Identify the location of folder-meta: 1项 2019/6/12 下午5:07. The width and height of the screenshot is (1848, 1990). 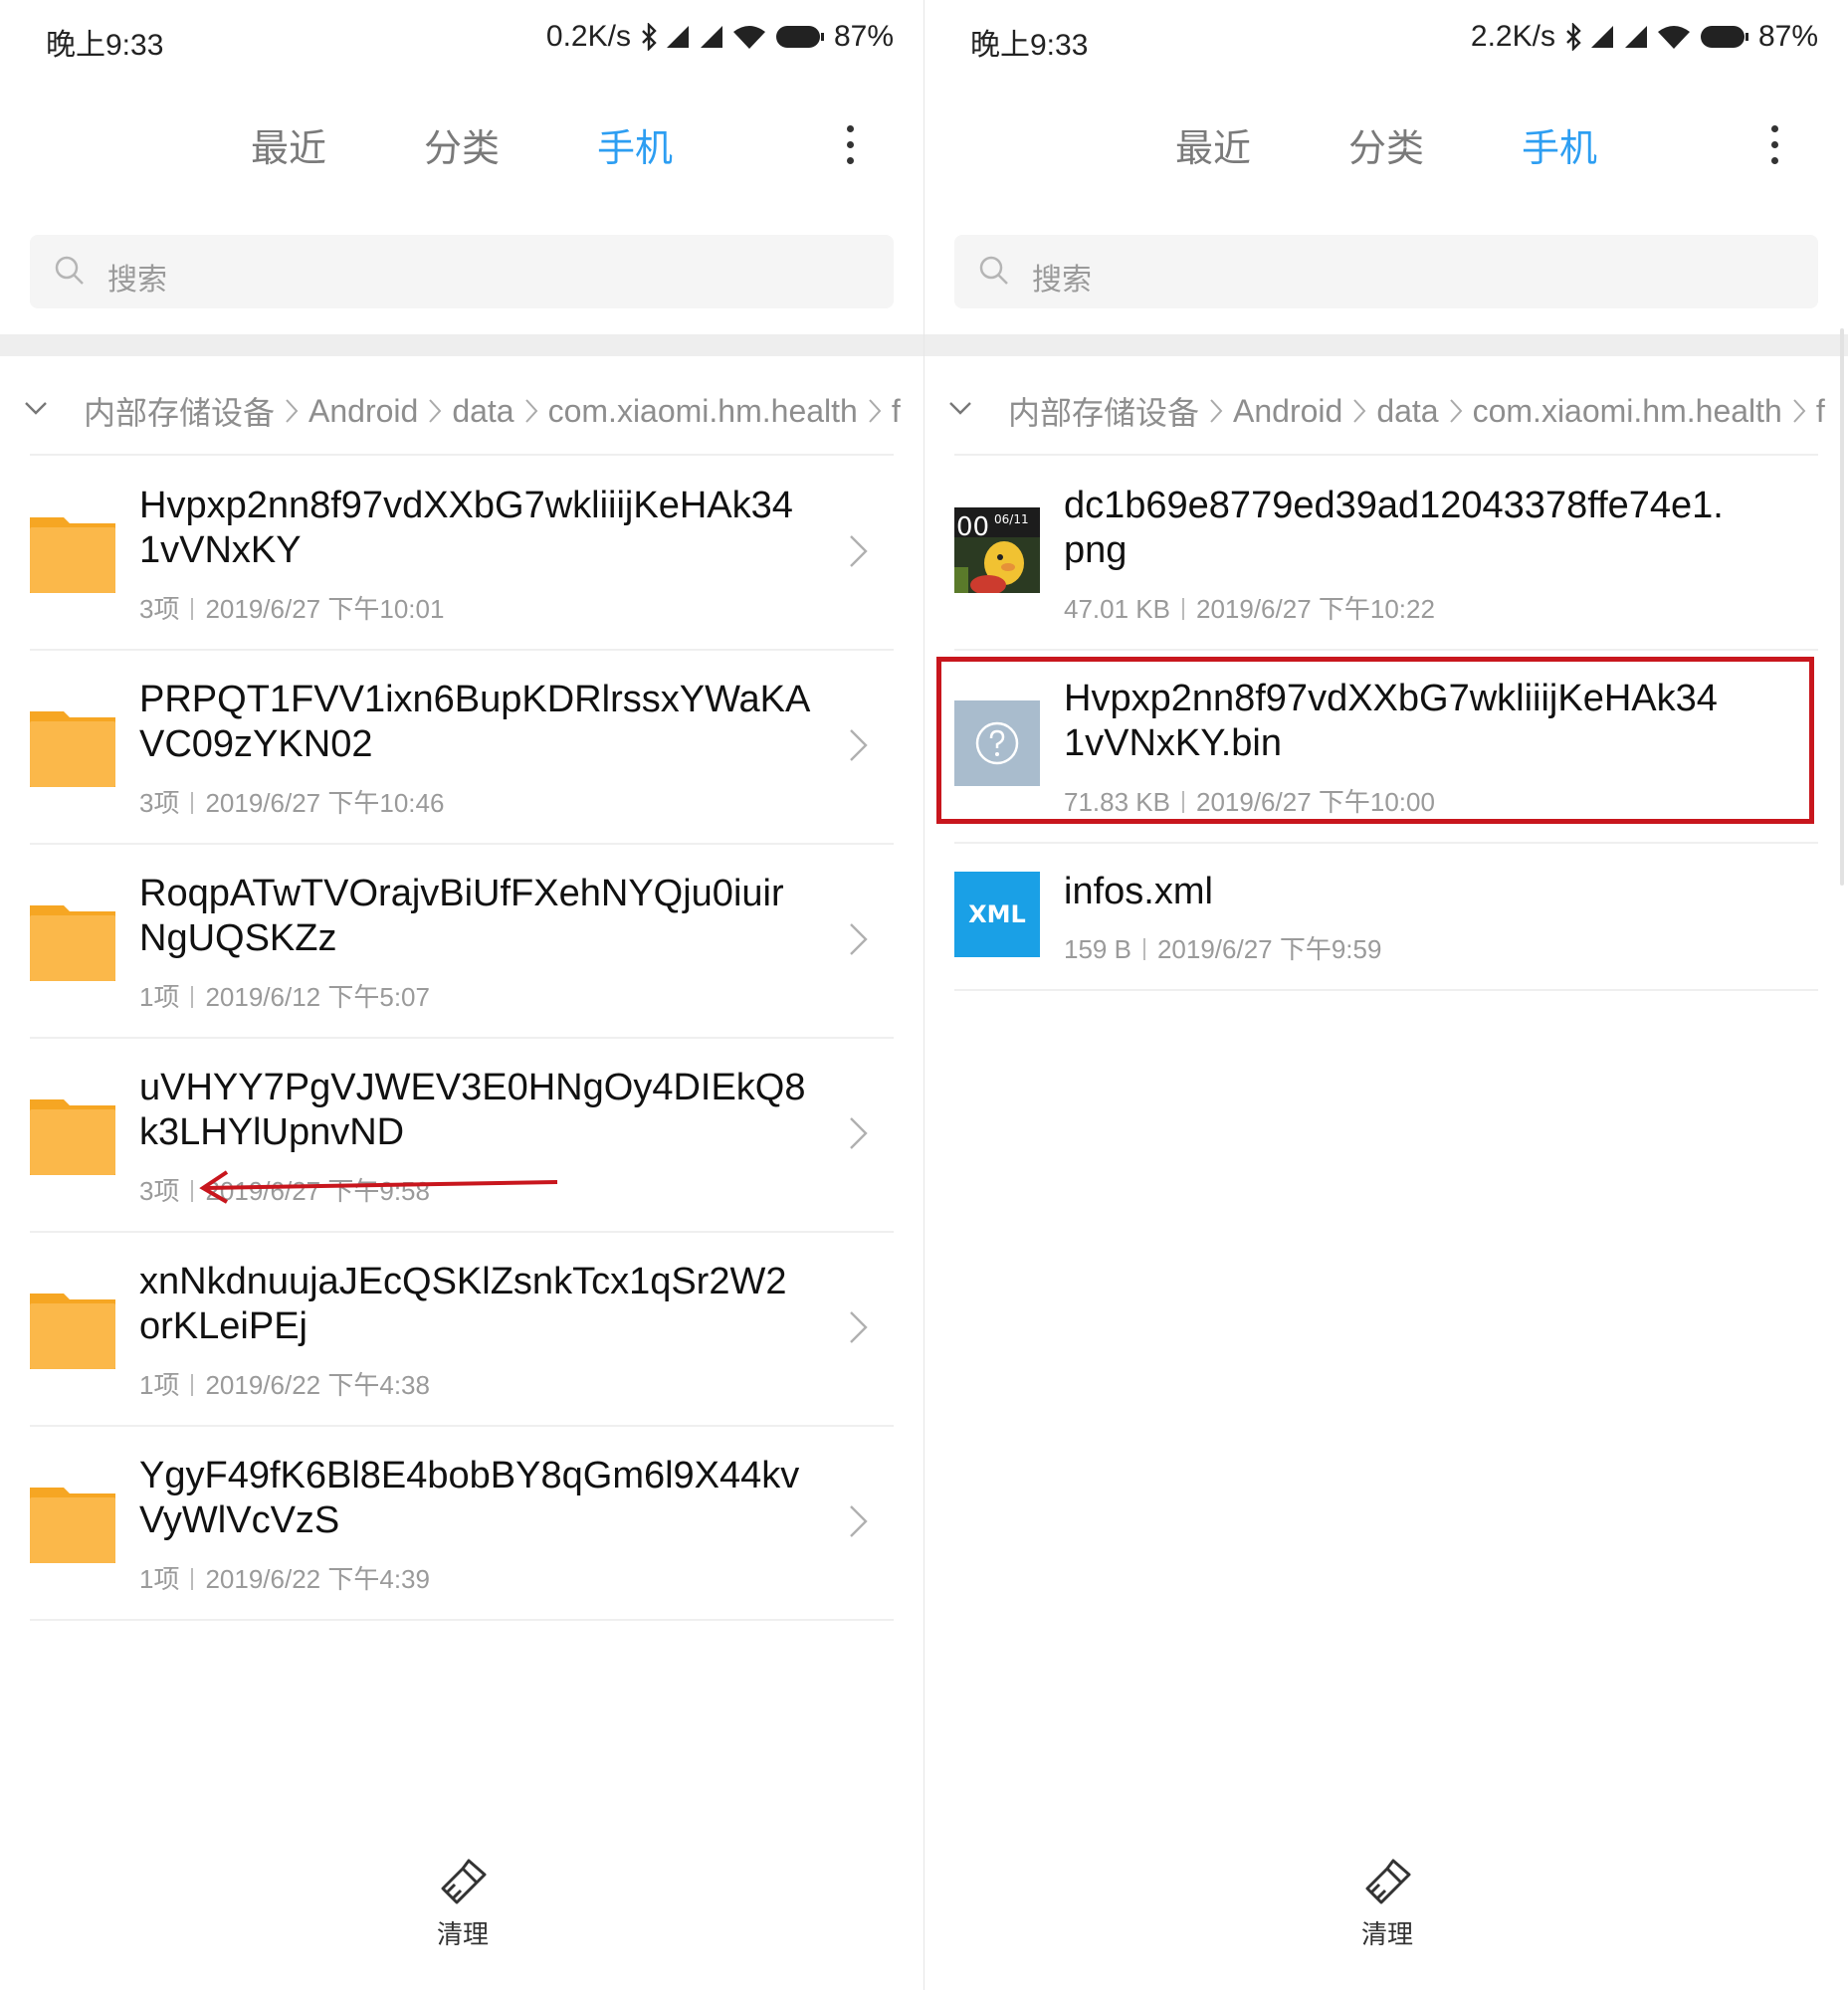
(284, 995).